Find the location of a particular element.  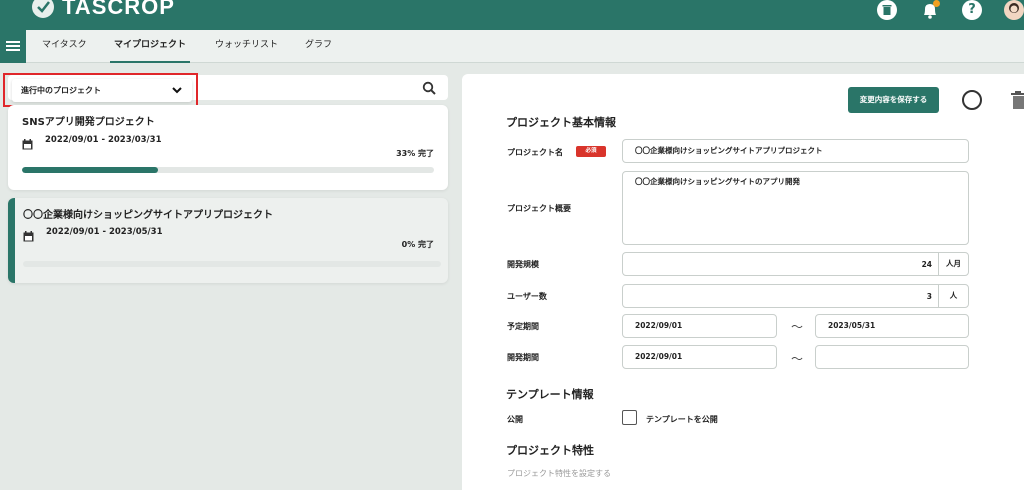

project-summary-textarea: 〇〇企業様向けショッピングサイトのアプリ開発 is located at coordinates (795, 208).